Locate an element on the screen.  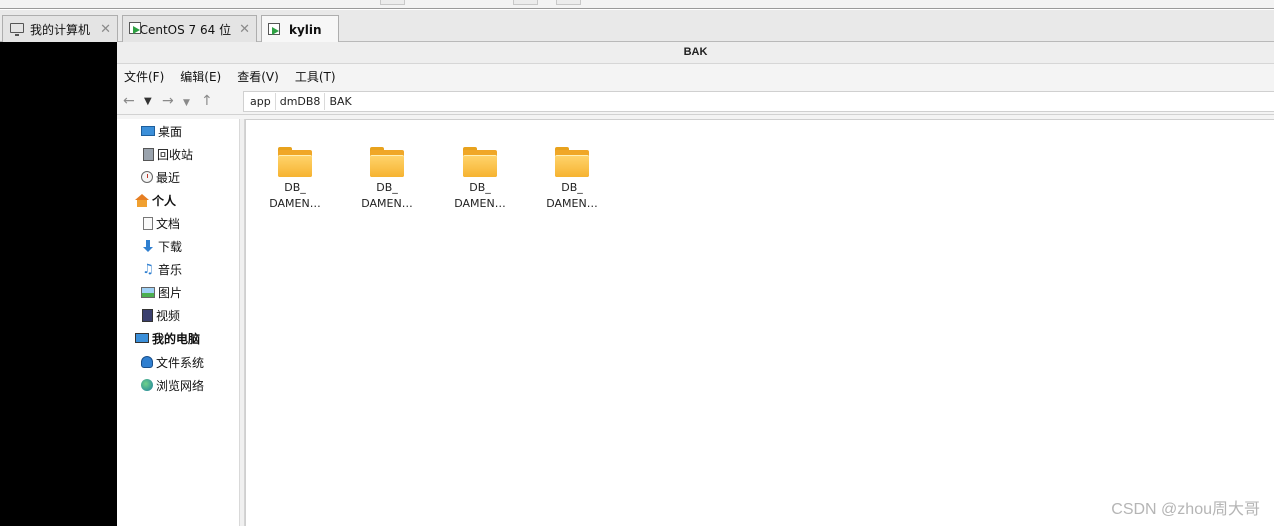
sidebar-item-label: 文件系统 is located at coordinates (180, 362).